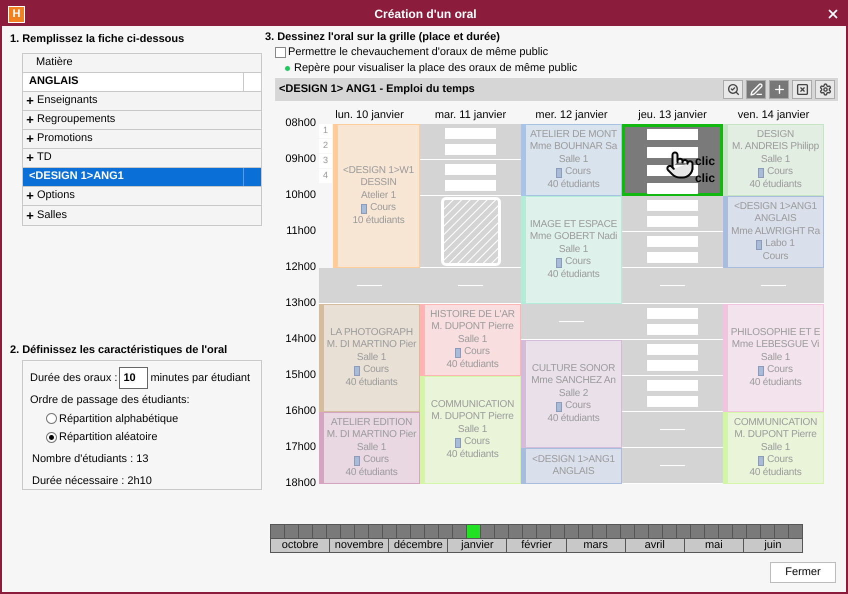 This screenshot has height=594, width=848. What do you see at coordinates (52, 215) in the screenshot?
I see `category-label: Salles` at bounding box center [52, 215].